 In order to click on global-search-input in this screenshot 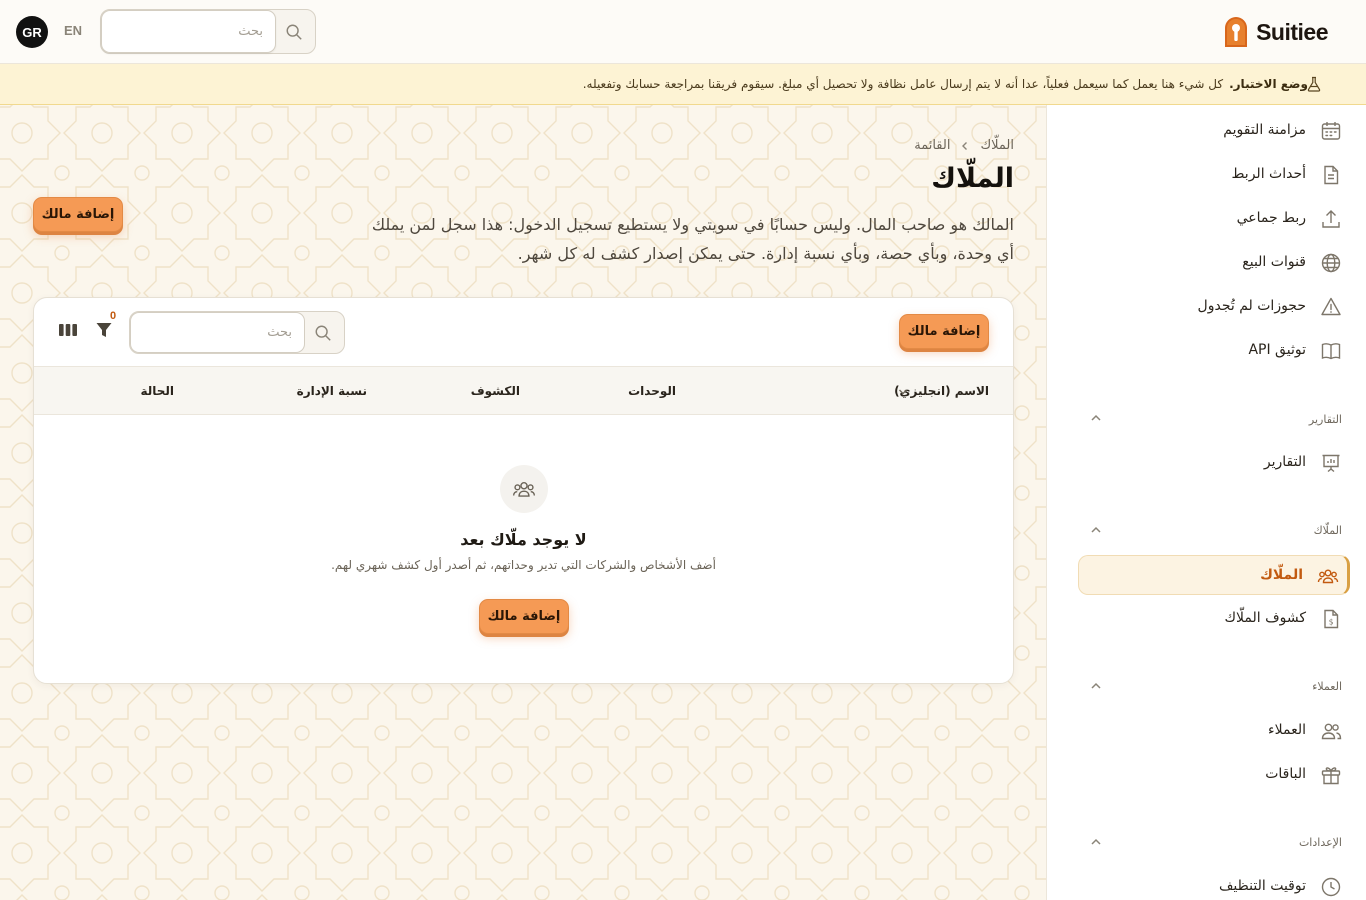, I will do `click(188, 31)`.